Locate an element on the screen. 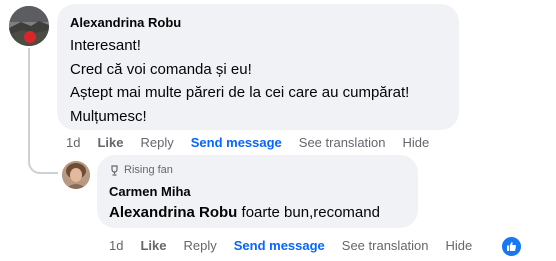 Image resolution: width=556 pixels, height=261 pixels. reply-text: Alexandrina Robu foarte bun,recomand is located at coordinates (244, 212).